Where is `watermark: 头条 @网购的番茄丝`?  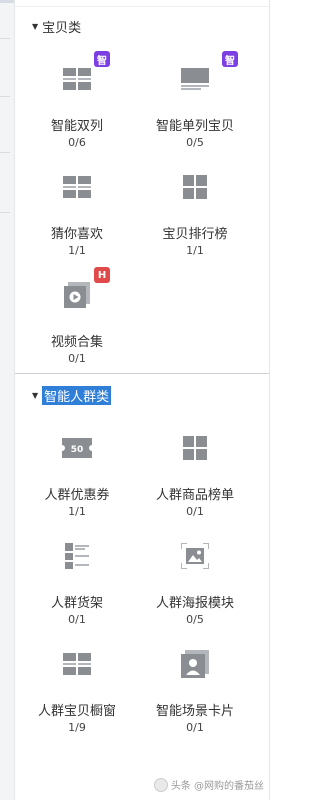
watermark: 头条 @网购的番茄丝 is located at coordinates (208, 784).